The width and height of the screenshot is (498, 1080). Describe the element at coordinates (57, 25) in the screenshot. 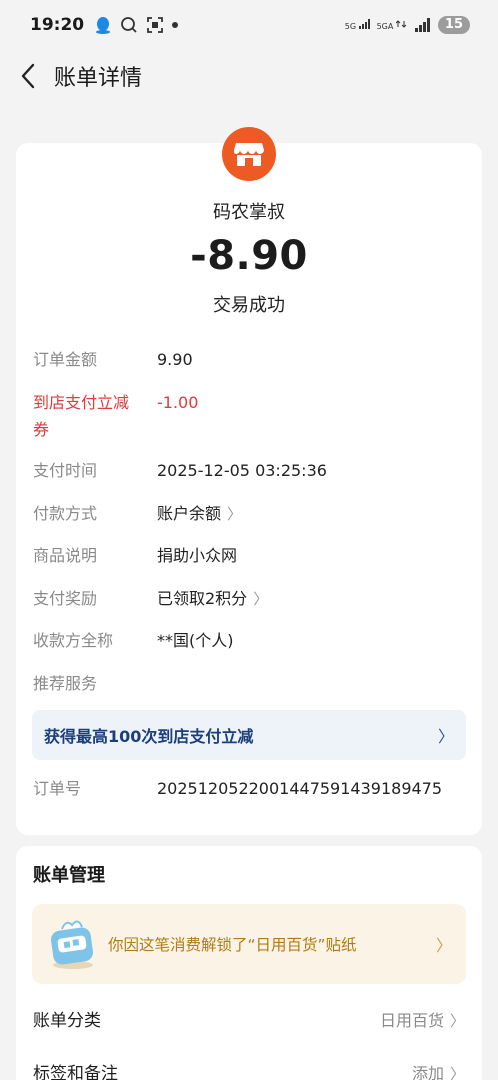

I see `status-time: 19:20` at that location.